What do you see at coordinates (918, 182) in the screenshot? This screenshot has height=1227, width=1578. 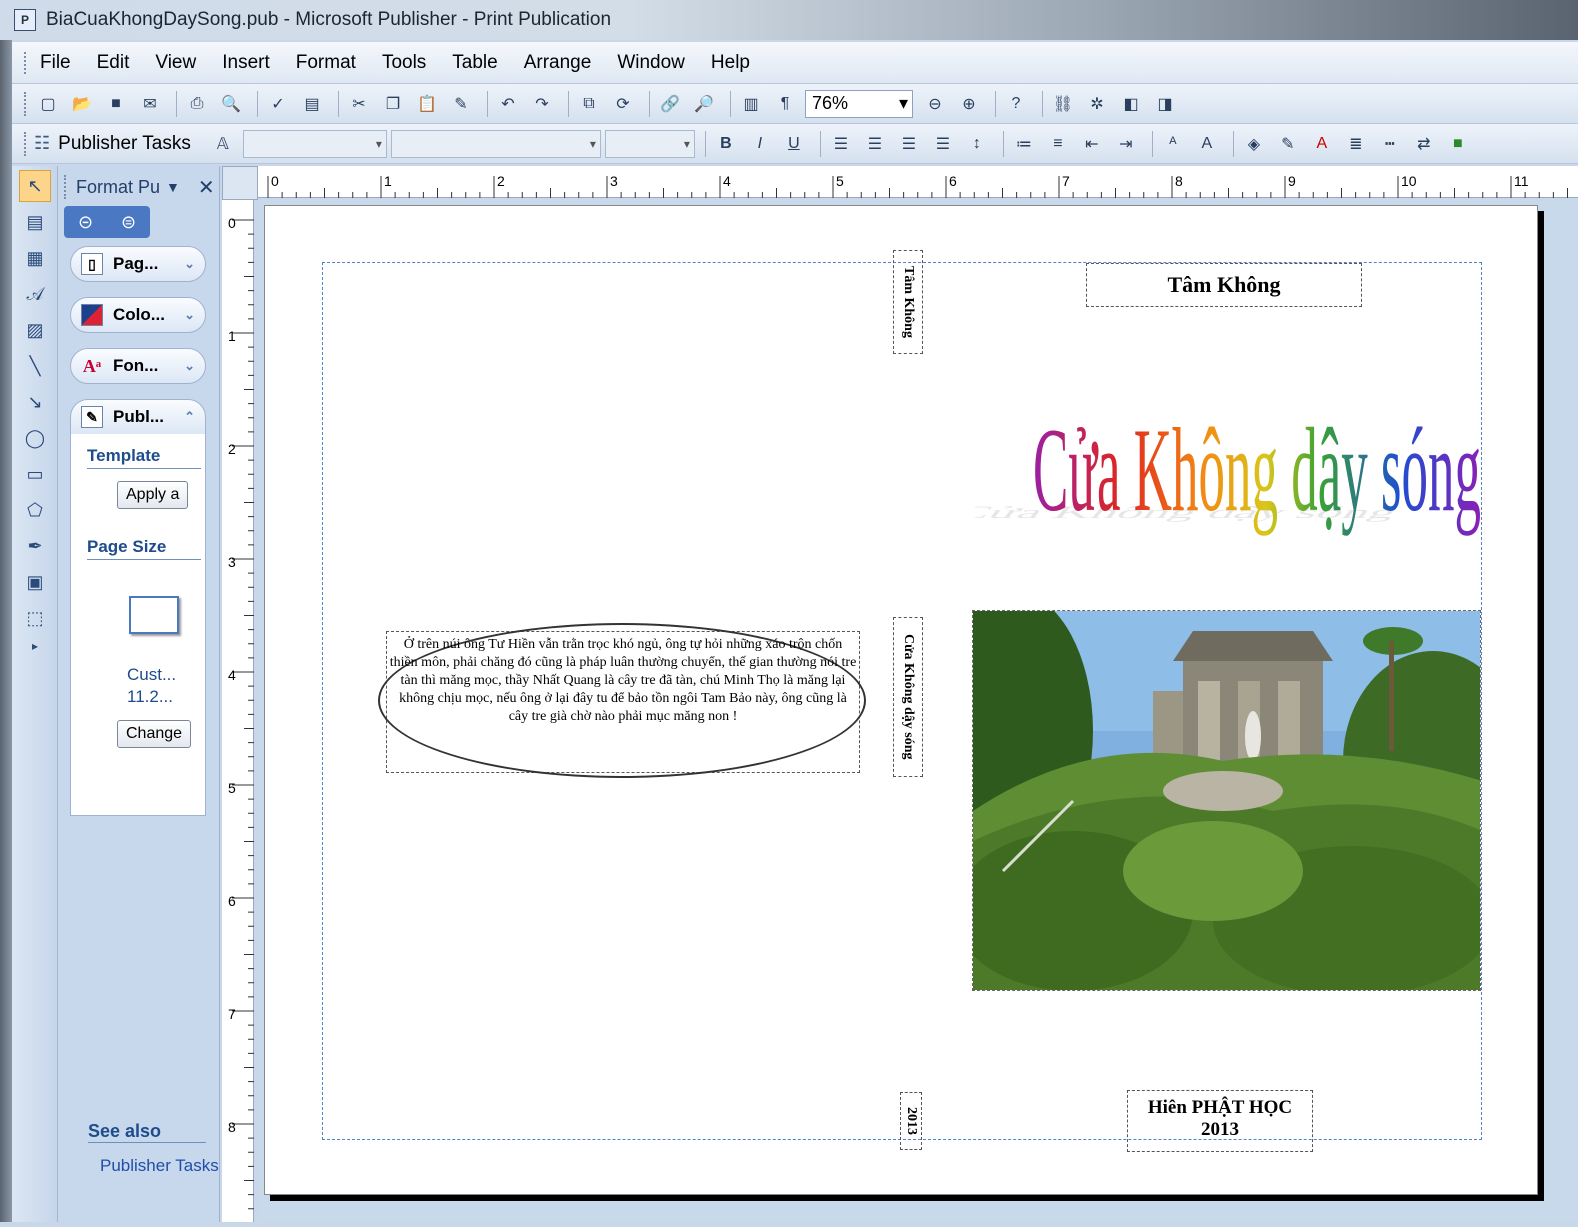 I see `horizontal-ruler: 0 1 2 3 4 5 6 7 8 9 10 11` at bounding box center [918, 182].